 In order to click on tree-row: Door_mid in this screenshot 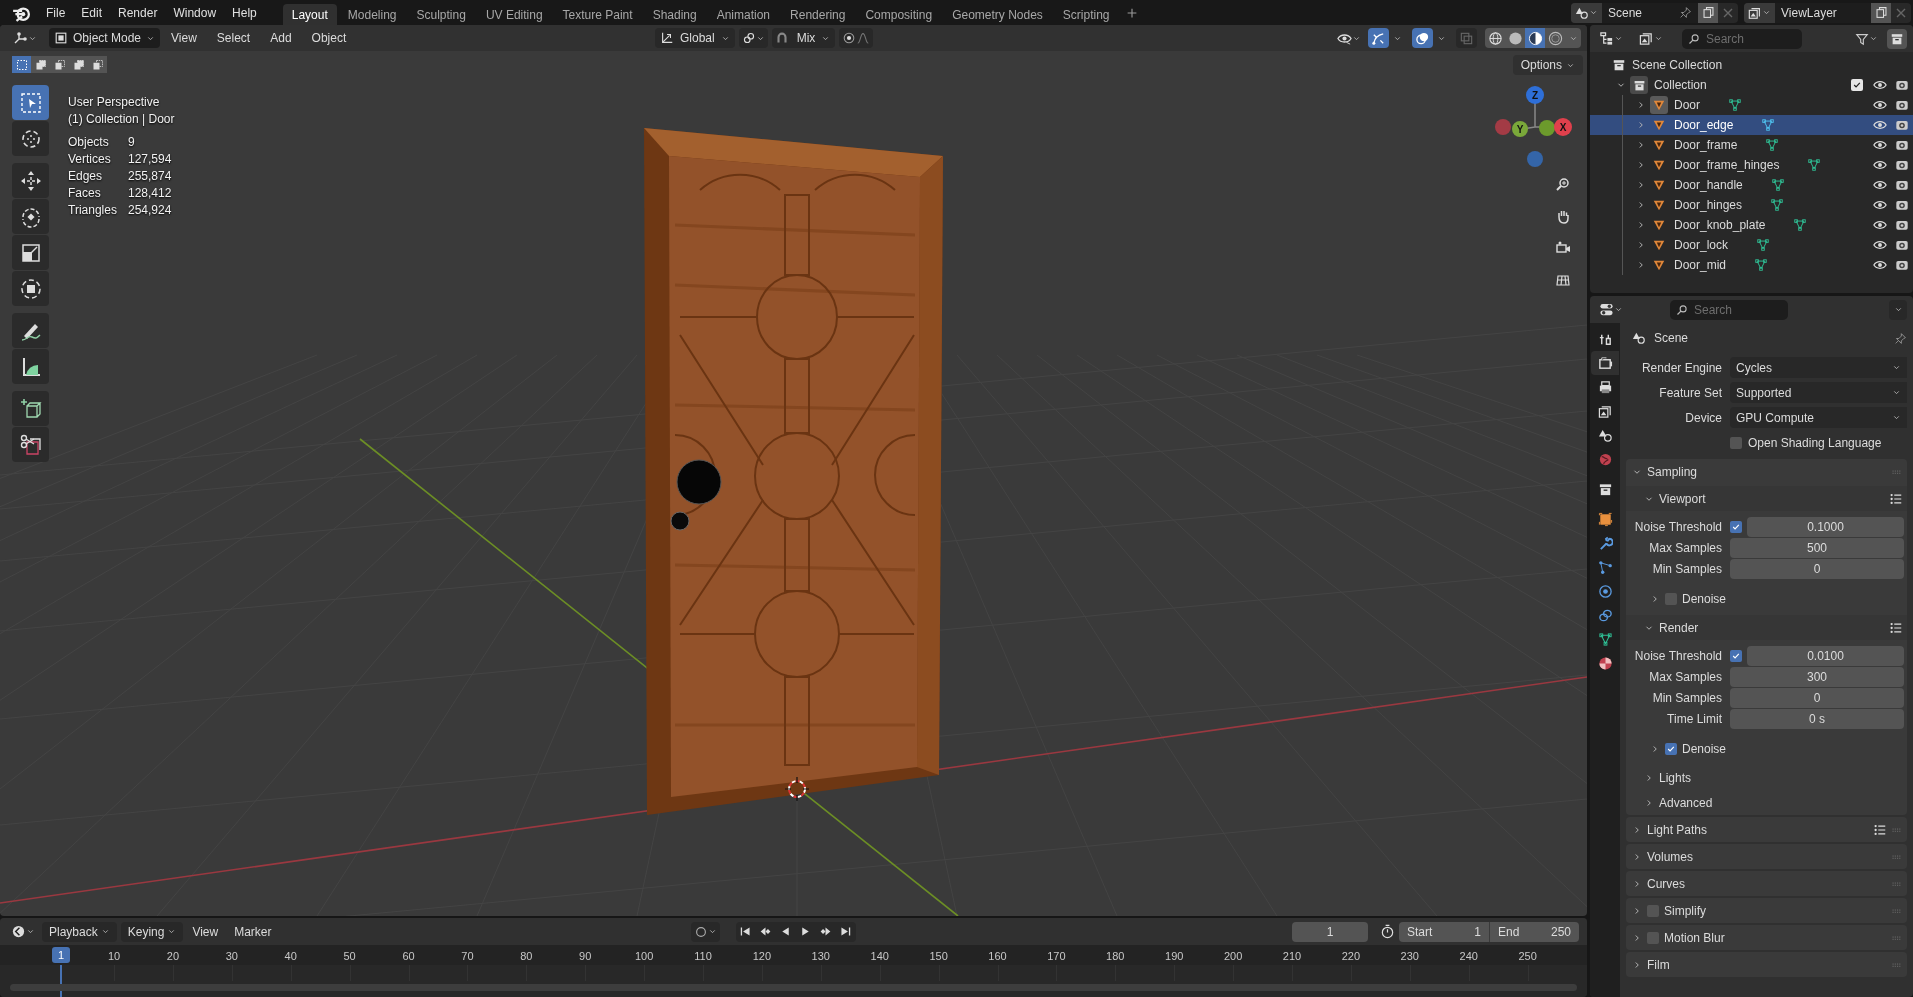, I will do `click(1751, 265)`.